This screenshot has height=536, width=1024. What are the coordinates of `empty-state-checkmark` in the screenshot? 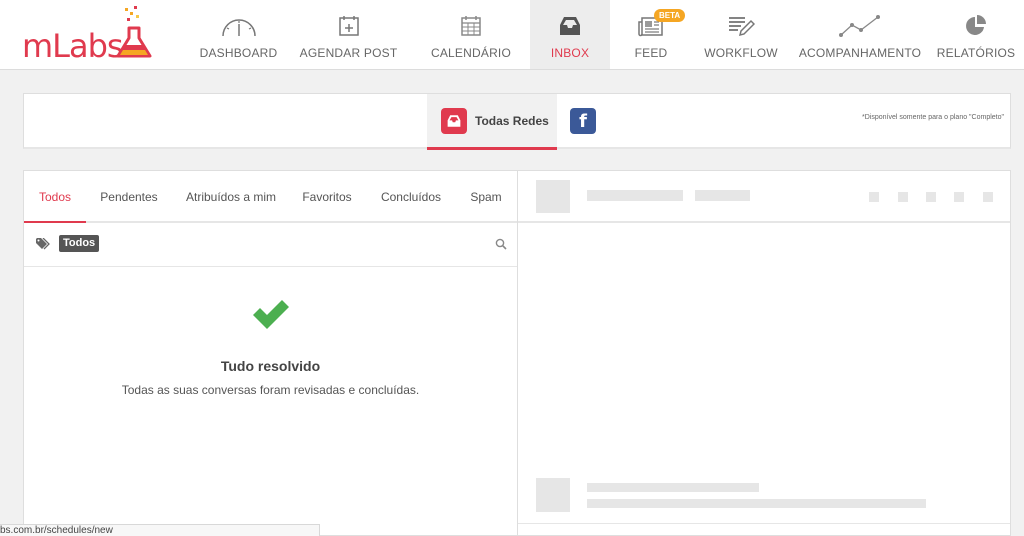 It's located at (270, 317).